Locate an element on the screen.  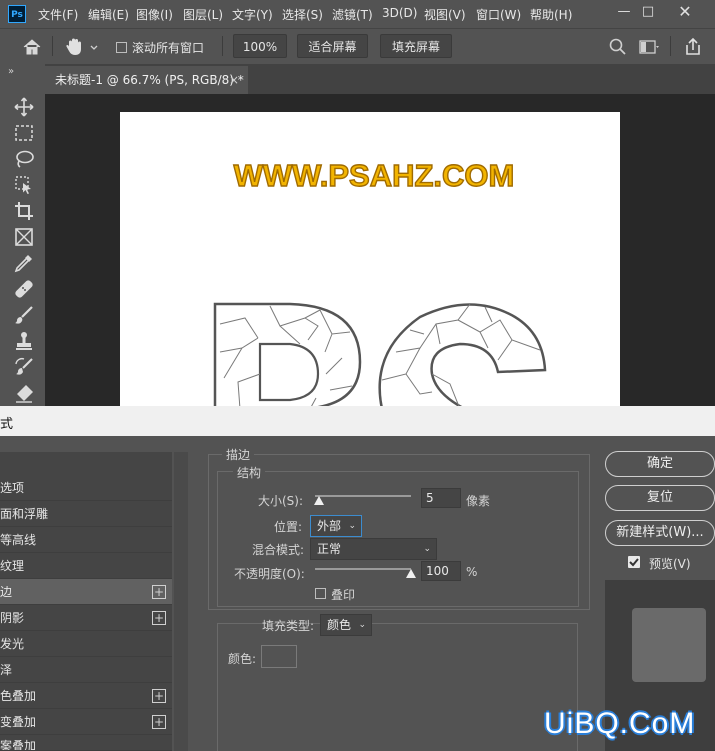
style-item-pattern-overlay: 案叠加 is located at coordinates (86, 743).